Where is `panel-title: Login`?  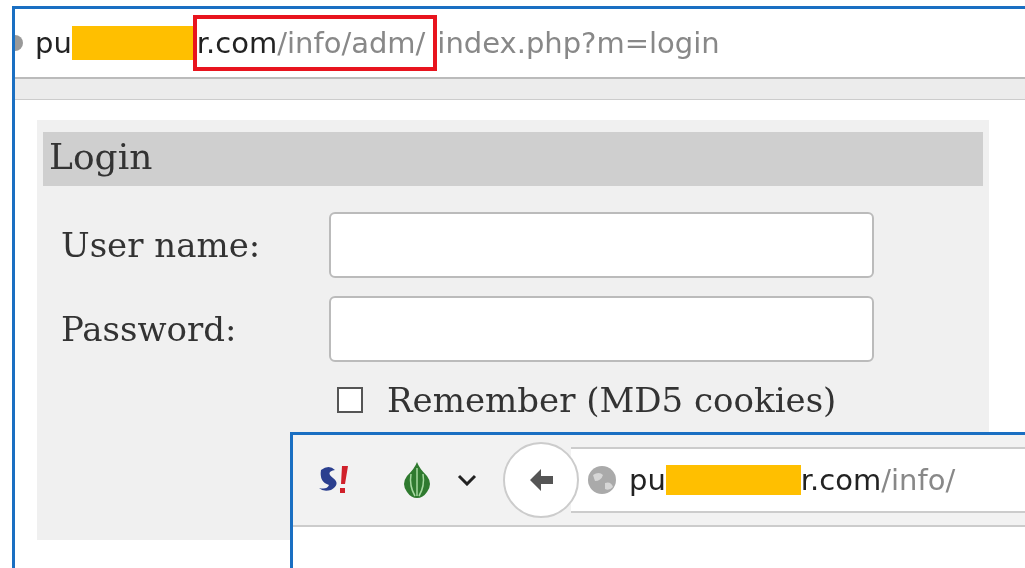
panel-title: Login is located at coordinates (513, 159).